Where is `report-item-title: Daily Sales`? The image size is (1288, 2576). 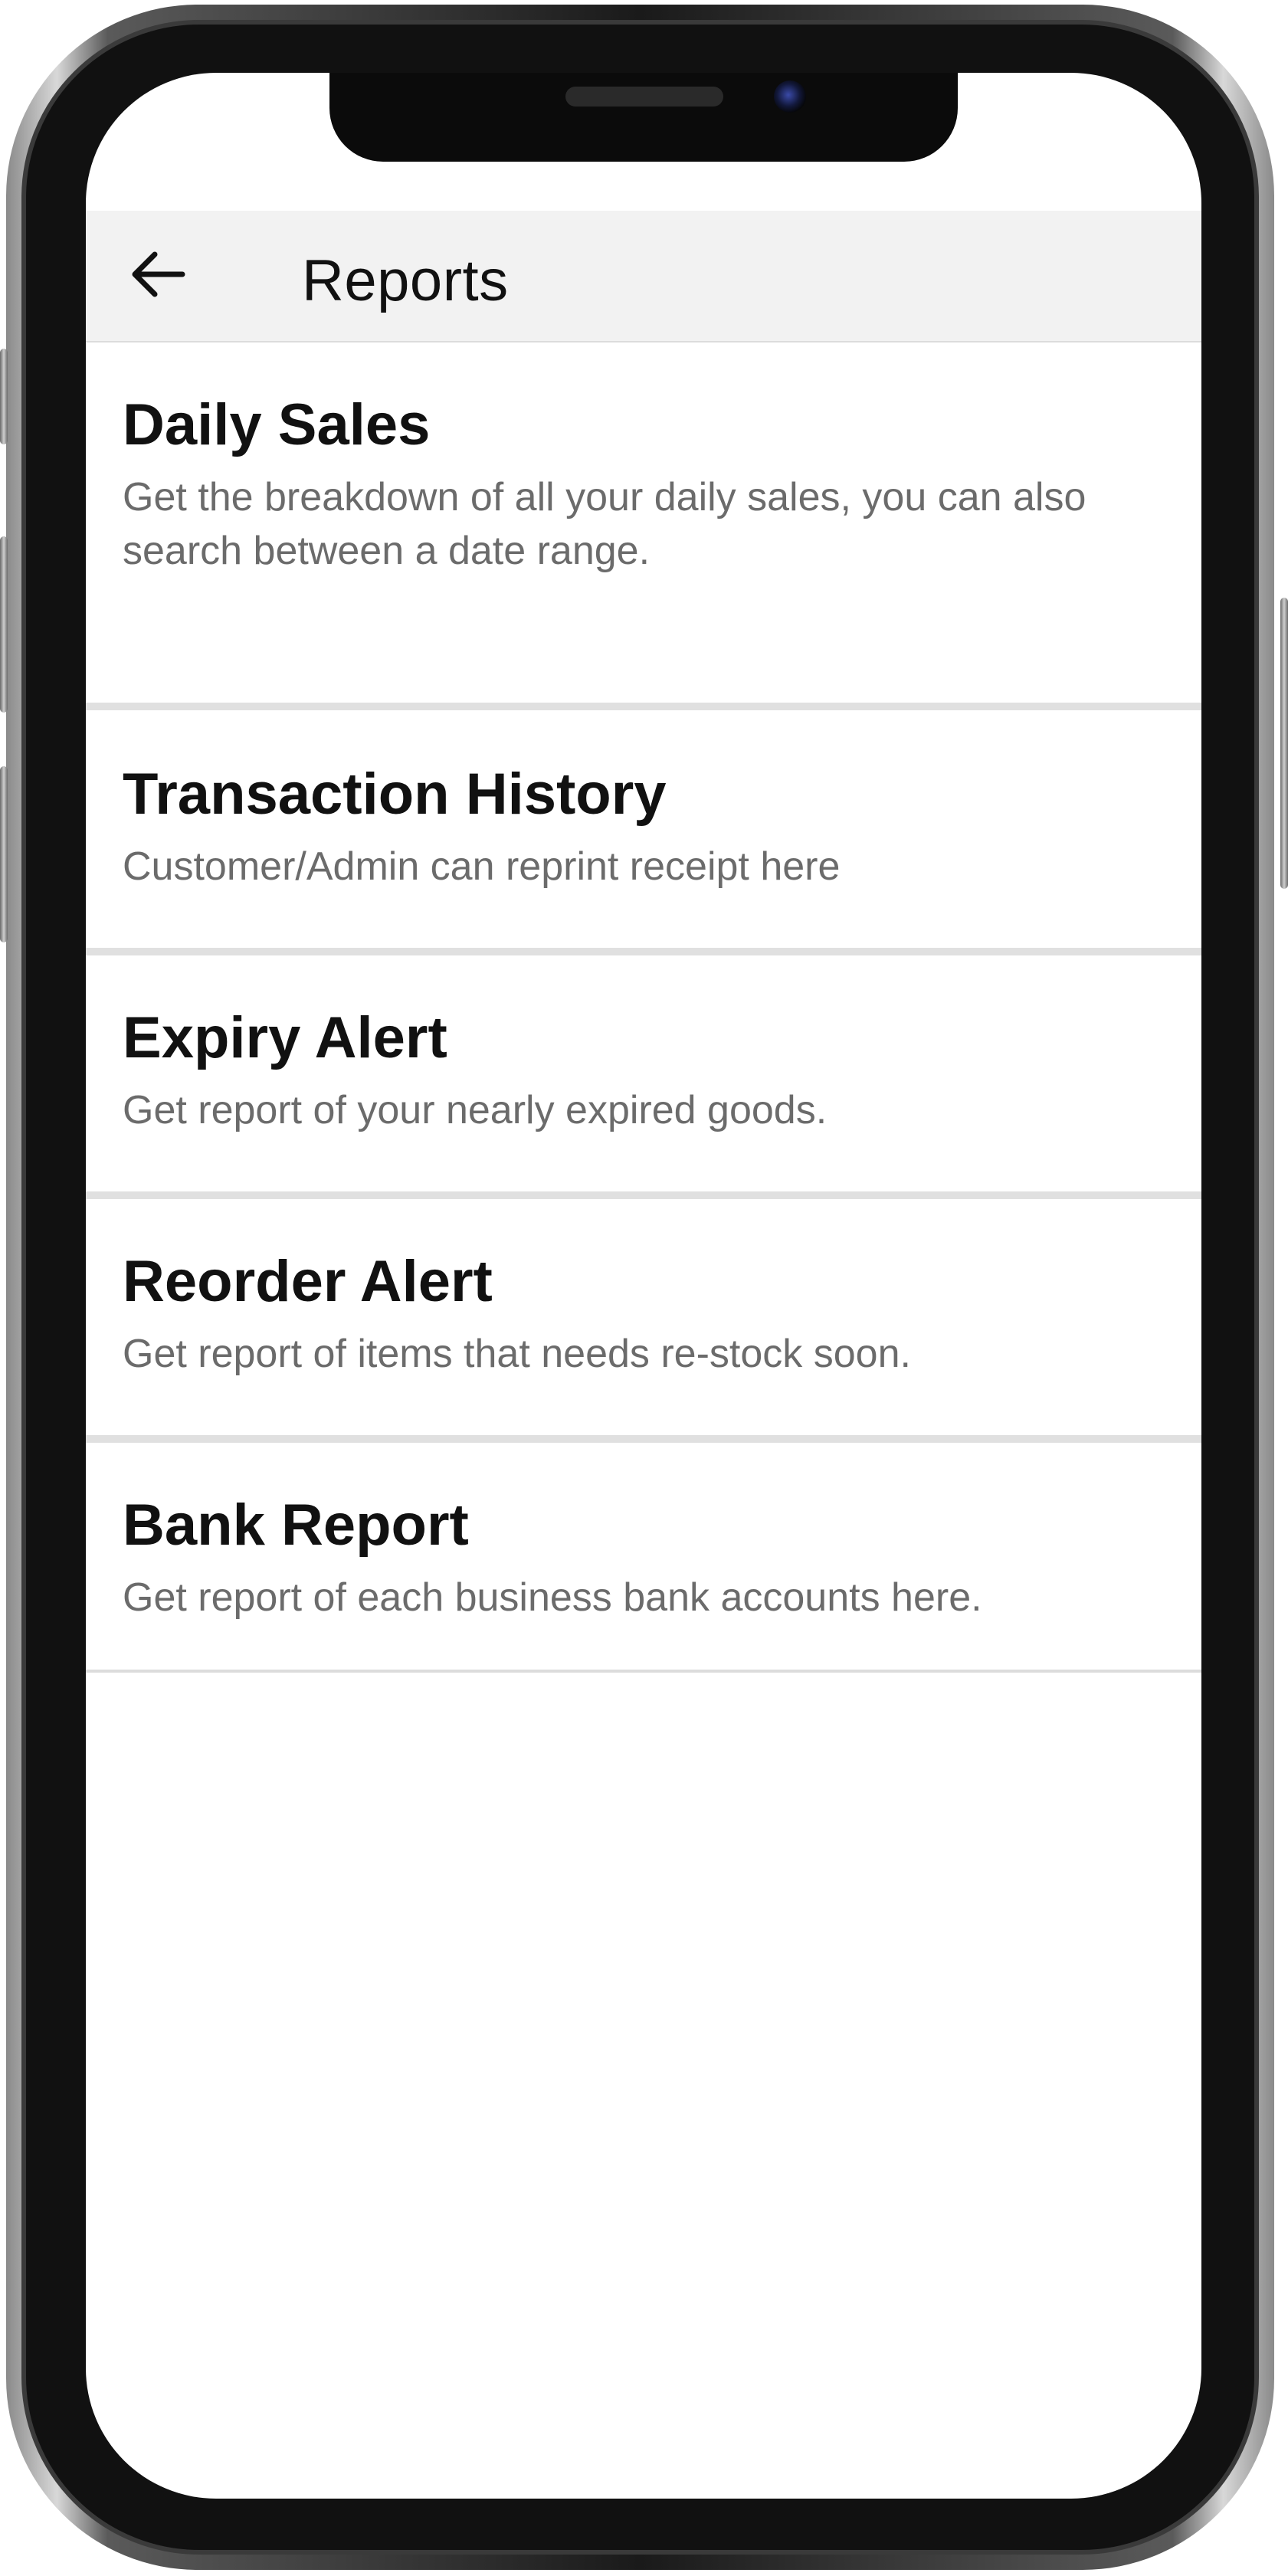
report-item-title: Daily Sales is located at coordinates (277, 425).